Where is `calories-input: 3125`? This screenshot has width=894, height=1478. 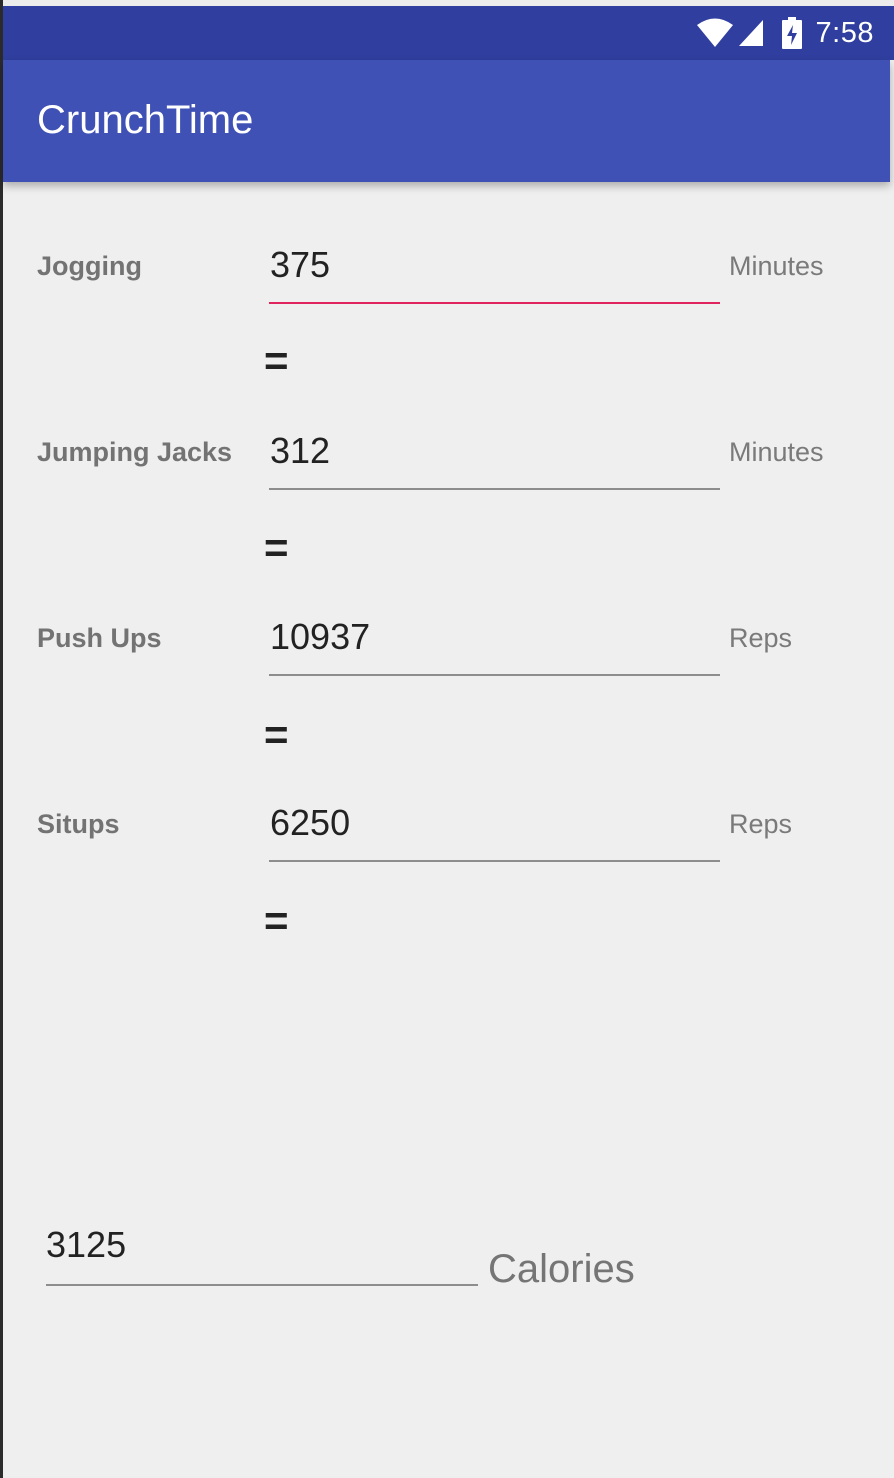 calories-input: 3125 is located at coordinates (262, 1255).